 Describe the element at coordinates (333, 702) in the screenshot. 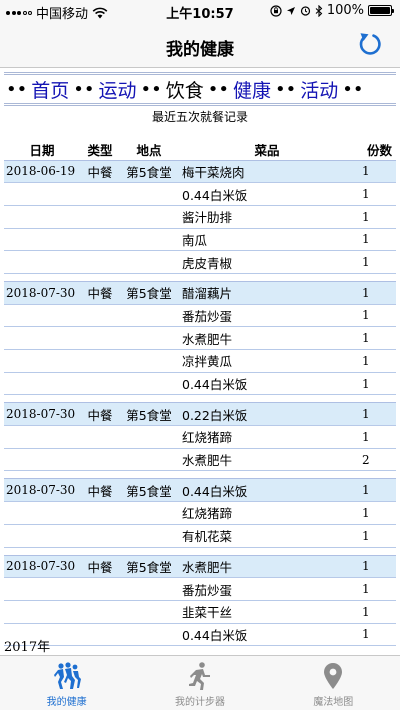

I see `tab-label: 魔法地图` at that location.